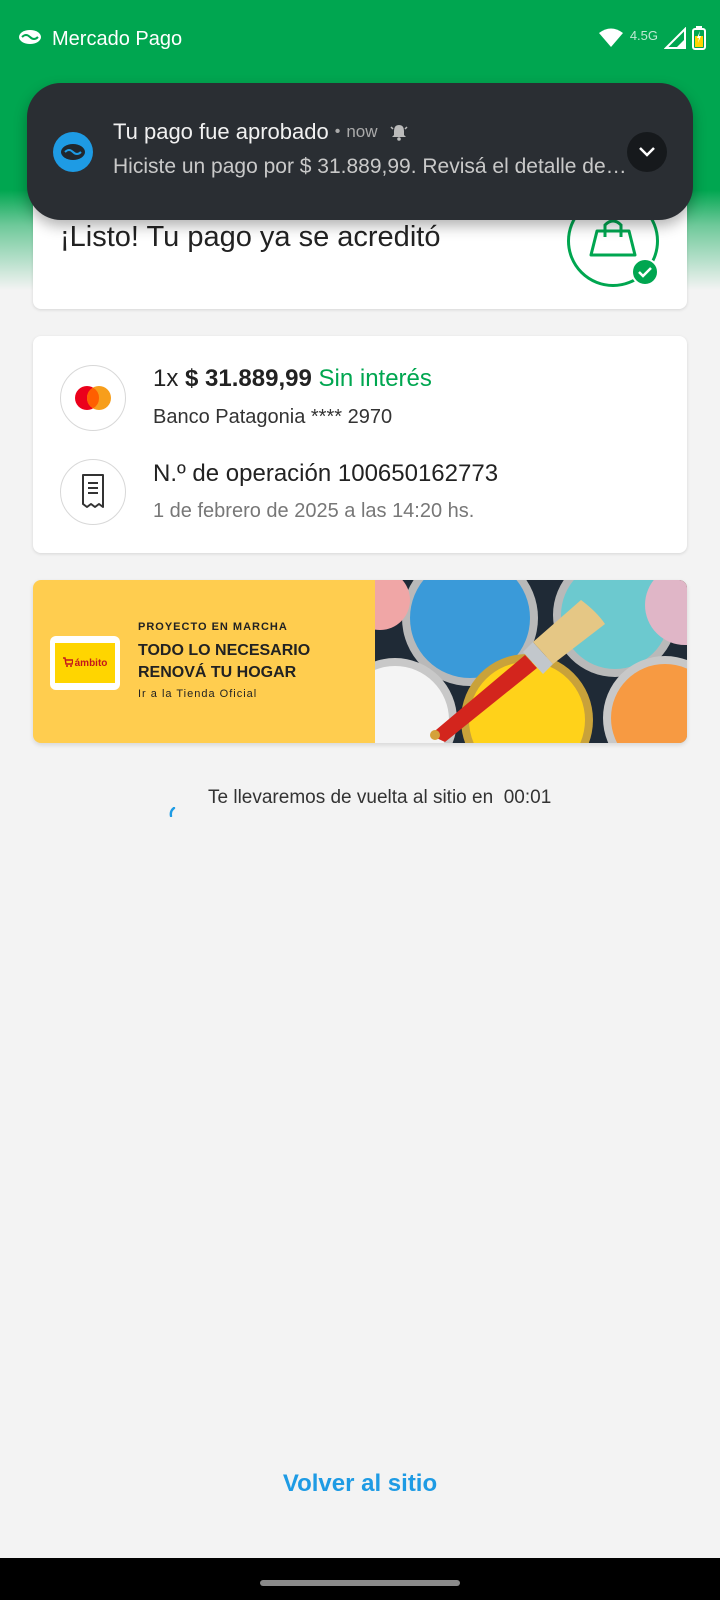  What do you see at coordinates (91, 663) in the screenshot?
I see `ambito-logo-text: ámbito` at bounding box center [91, 663].